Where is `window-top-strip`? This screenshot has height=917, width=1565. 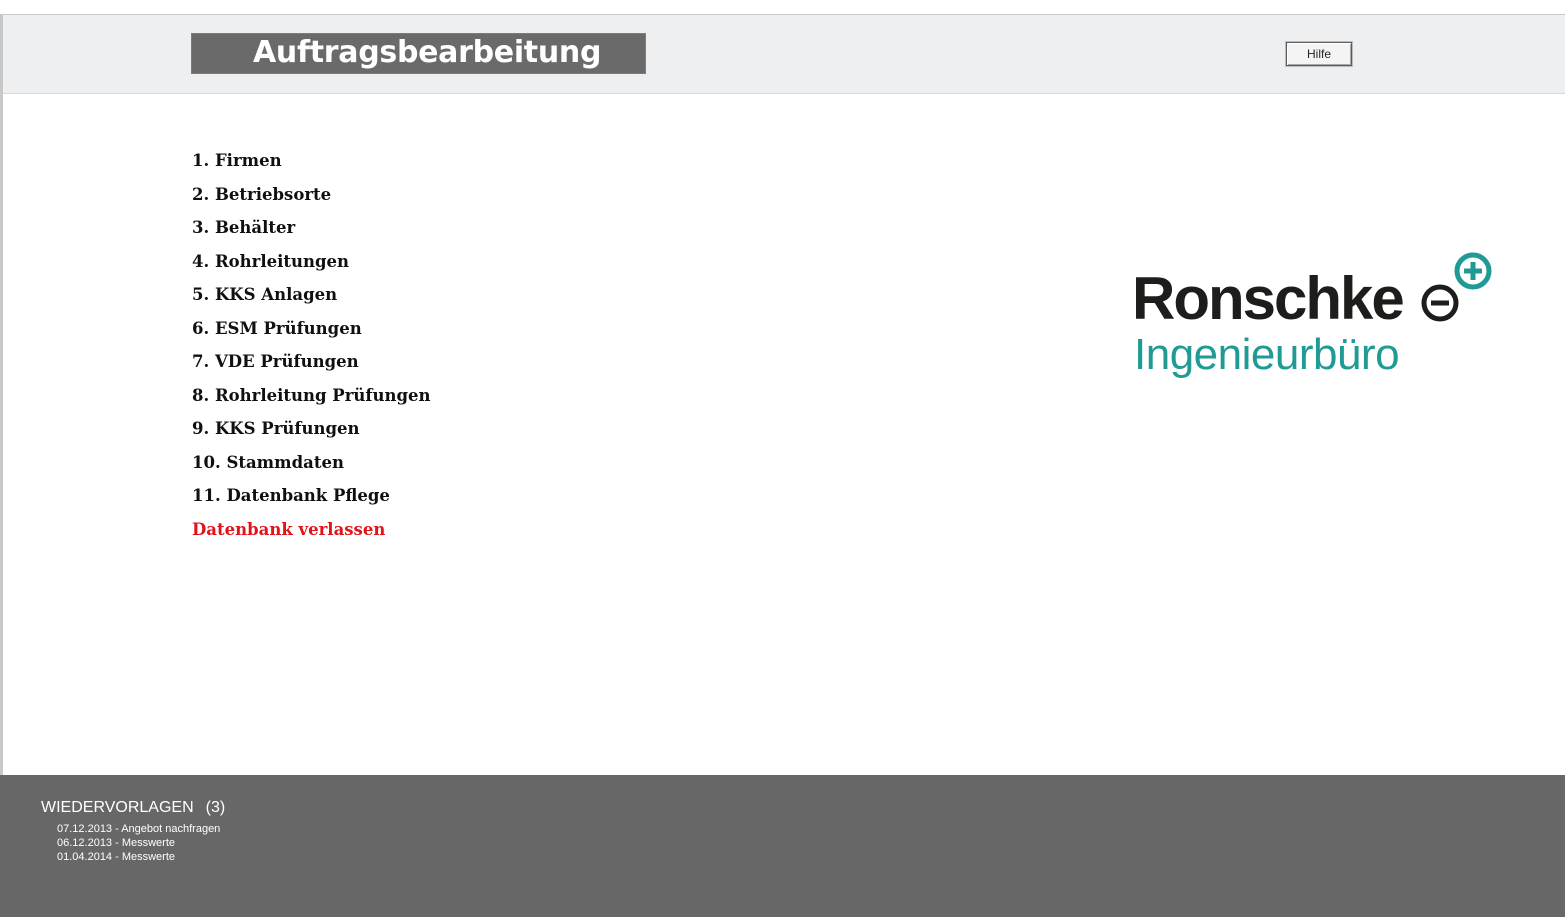
window-top-strip is located at coordinates (782, 7).